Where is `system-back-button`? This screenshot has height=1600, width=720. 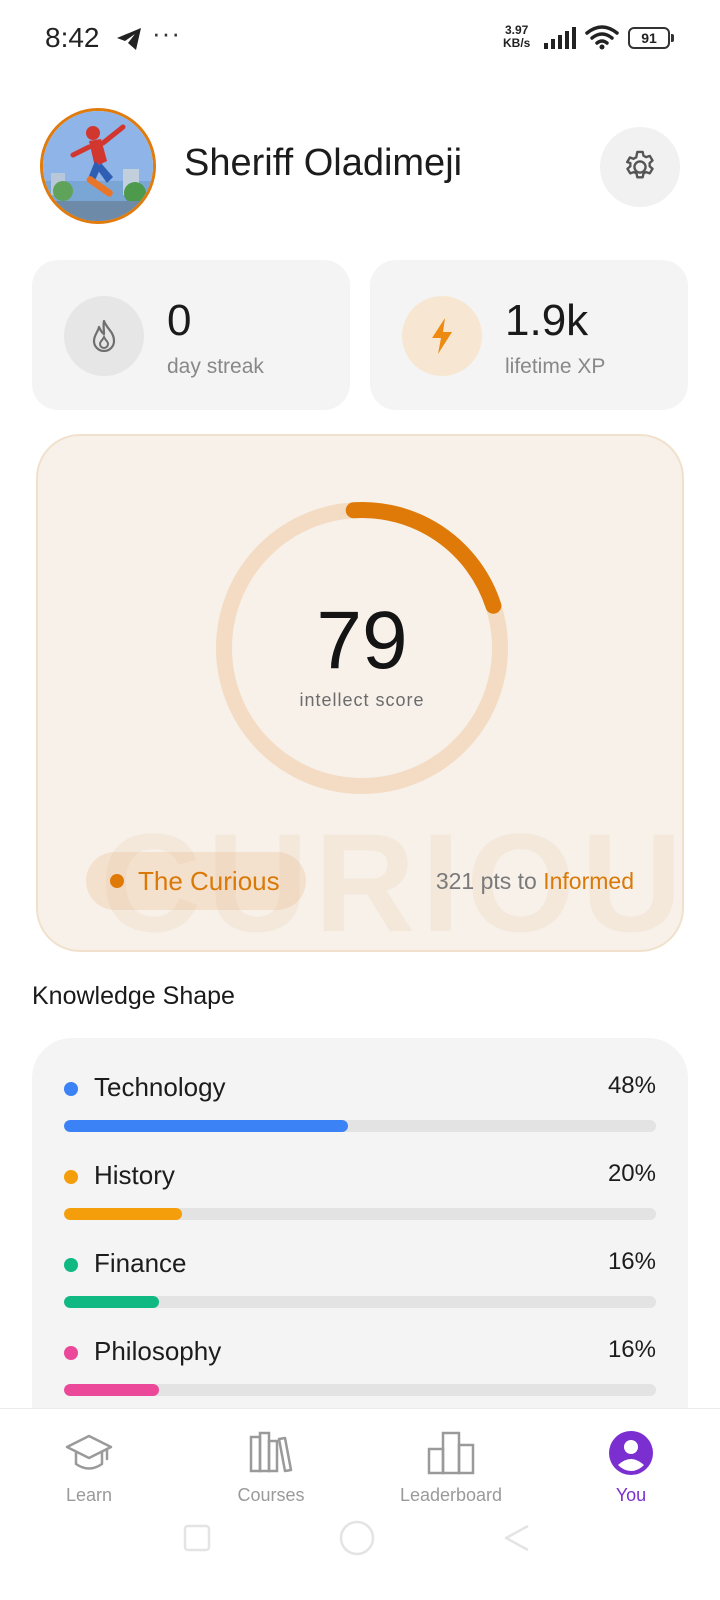 system-back-button is located at coordinates (517, 1538).